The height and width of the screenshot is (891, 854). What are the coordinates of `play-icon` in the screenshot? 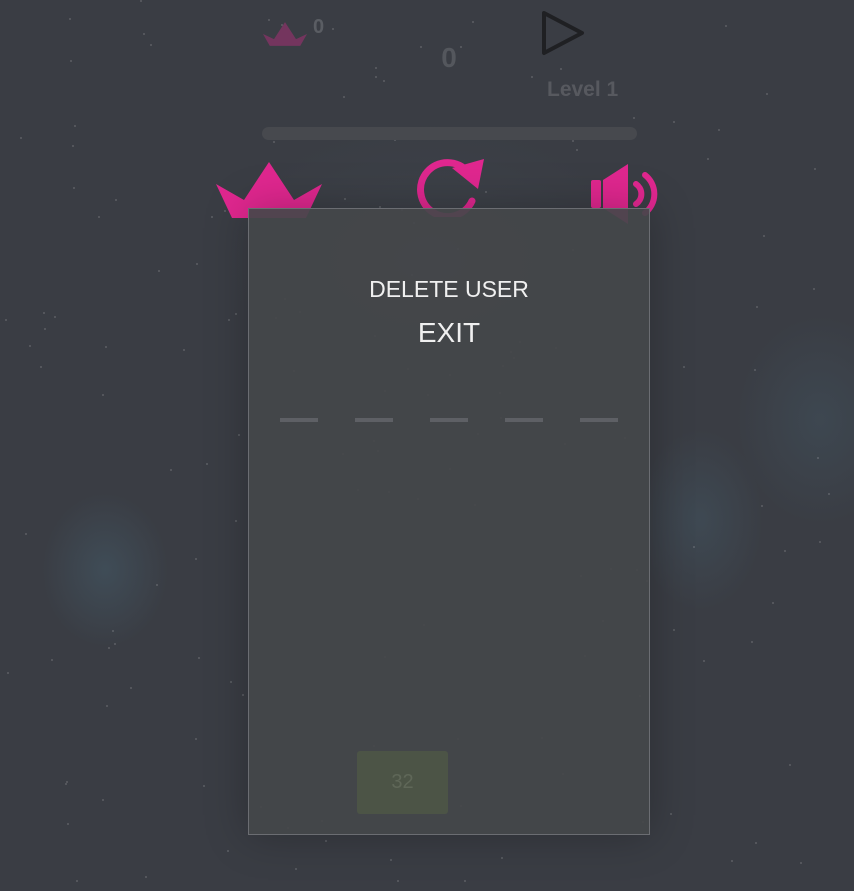 It's located at (563, 33).